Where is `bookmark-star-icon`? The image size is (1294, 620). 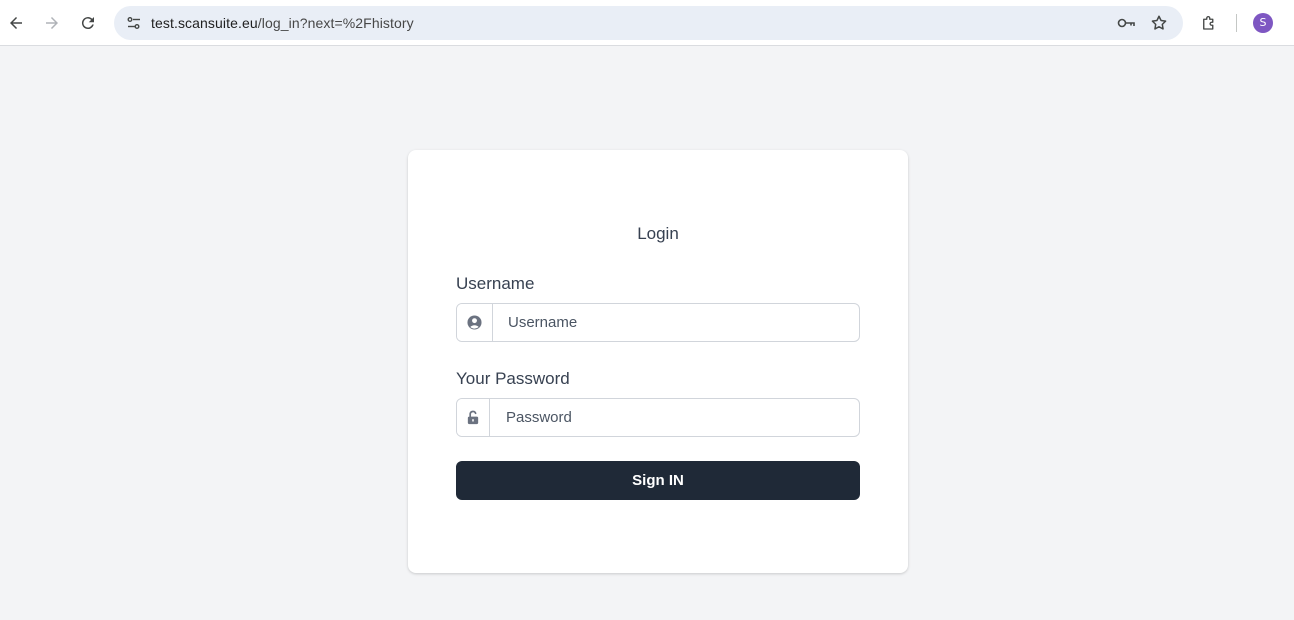 bookmark-star-icon is located at coordinates (1159, 22).